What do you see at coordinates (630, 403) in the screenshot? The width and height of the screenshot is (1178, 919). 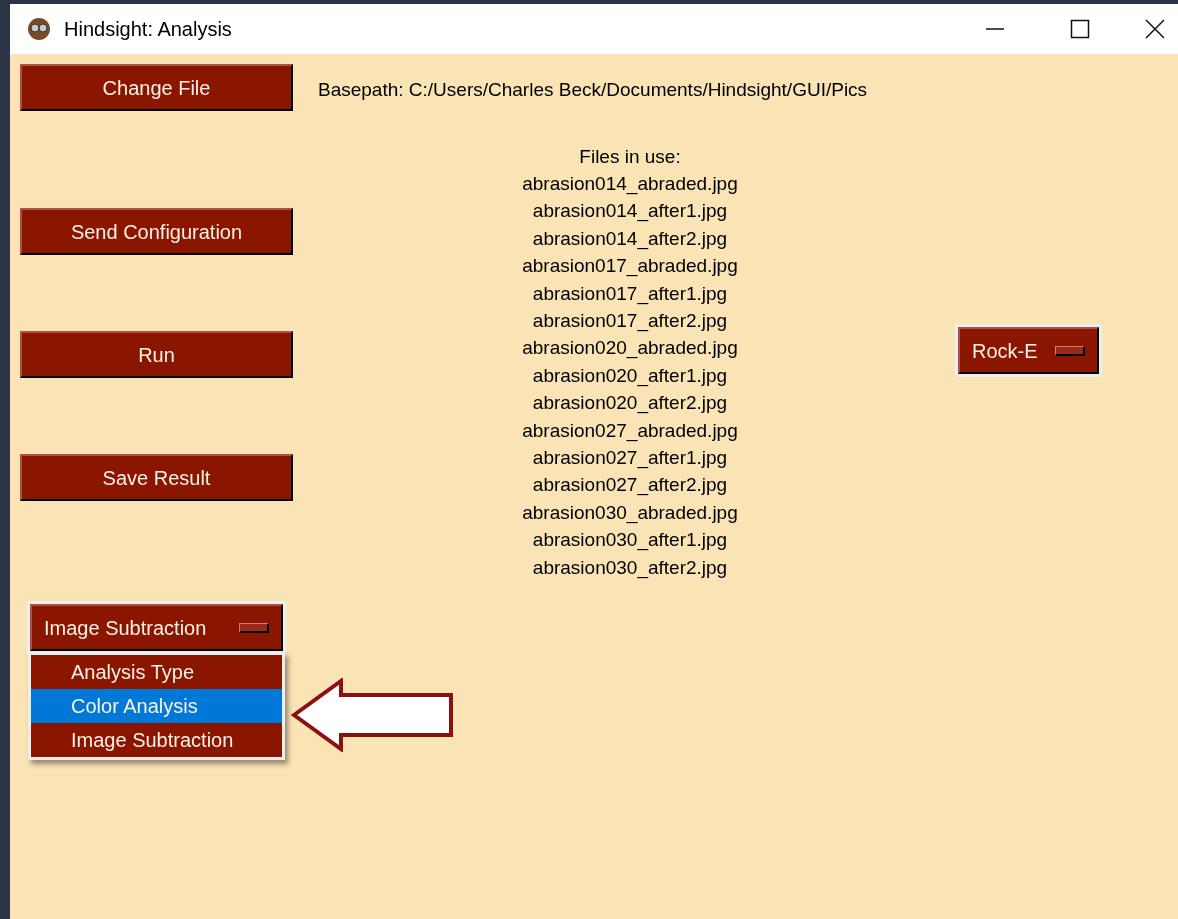 I see `file-name: abrasion020_after2.jpg` at bounding box center [630, 403].